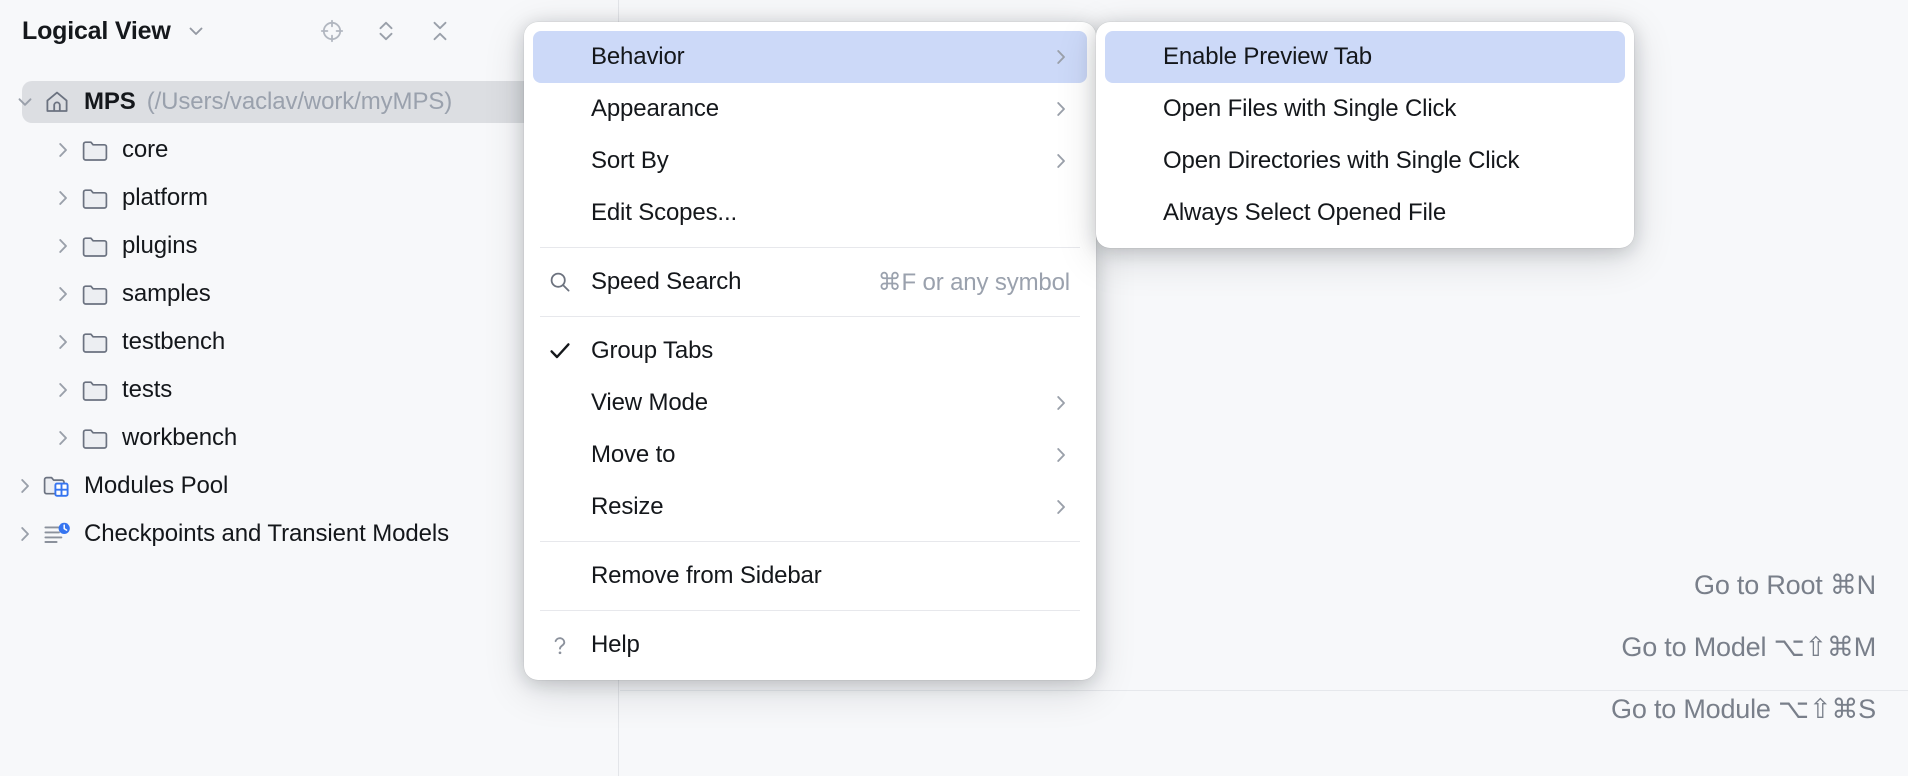 The width and height of the screenshot is (1908, 776). I want to click on submenu-item-enable-preview-tab: Enable Preview Tab, so click(1365, 57).